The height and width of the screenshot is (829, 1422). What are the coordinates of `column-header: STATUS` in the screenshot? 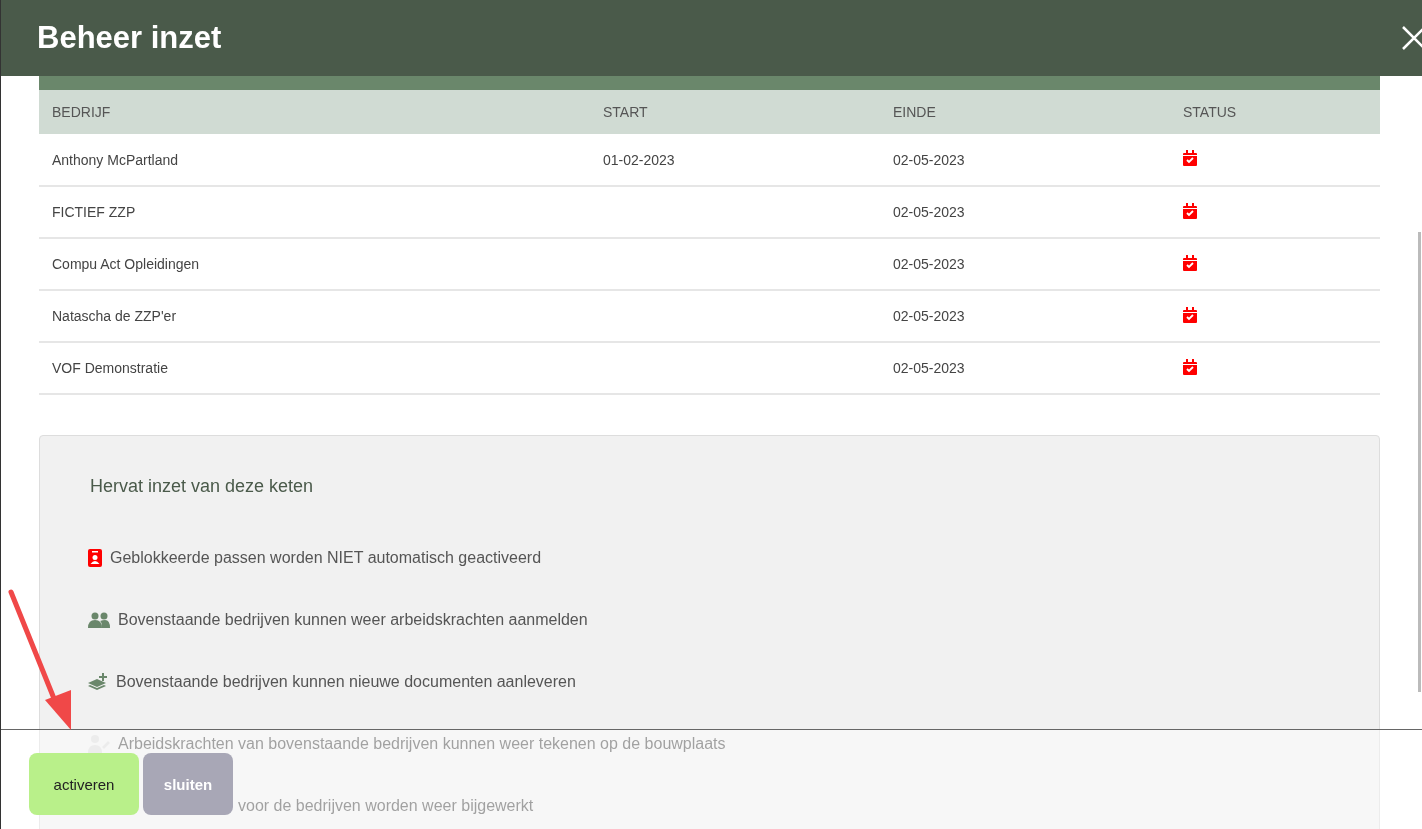 It's located at (1275, 112).